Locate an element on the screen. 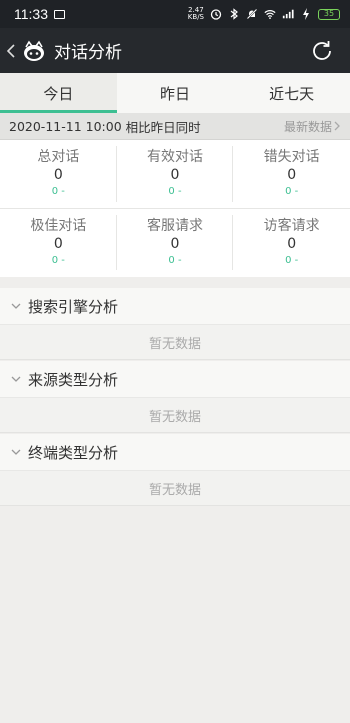  stat-total-conversations: 总对话 0 0 - is located at coordinates (58, 174).